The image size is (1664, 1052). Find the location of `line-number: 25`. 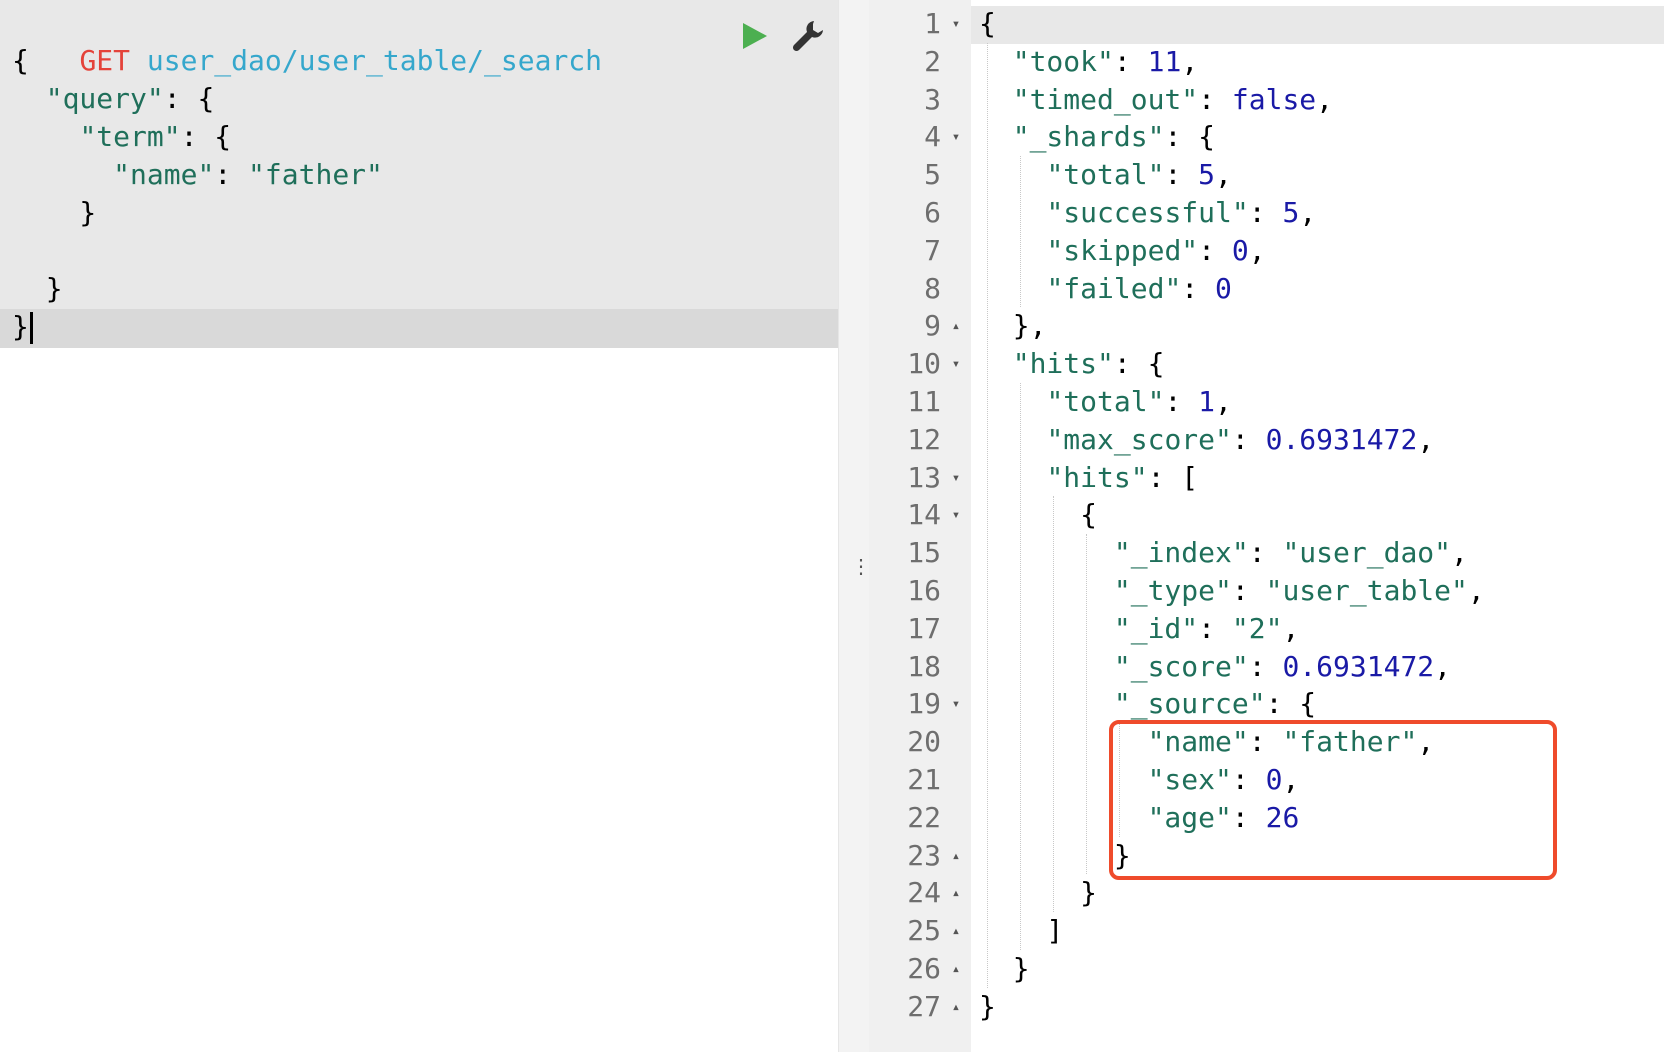

line-number: 25 is located at coordinates (924, 931).